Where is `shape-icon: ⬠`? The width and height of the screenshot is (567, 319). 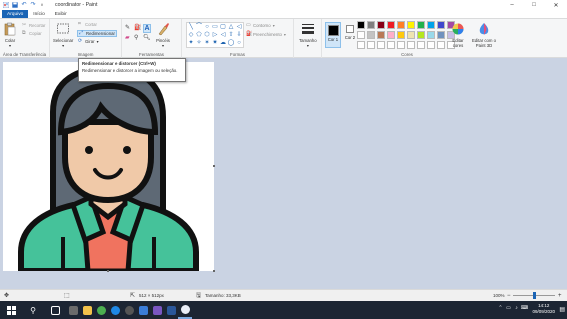
shape-icon: ⬠ is located at coordinates (199, 35).